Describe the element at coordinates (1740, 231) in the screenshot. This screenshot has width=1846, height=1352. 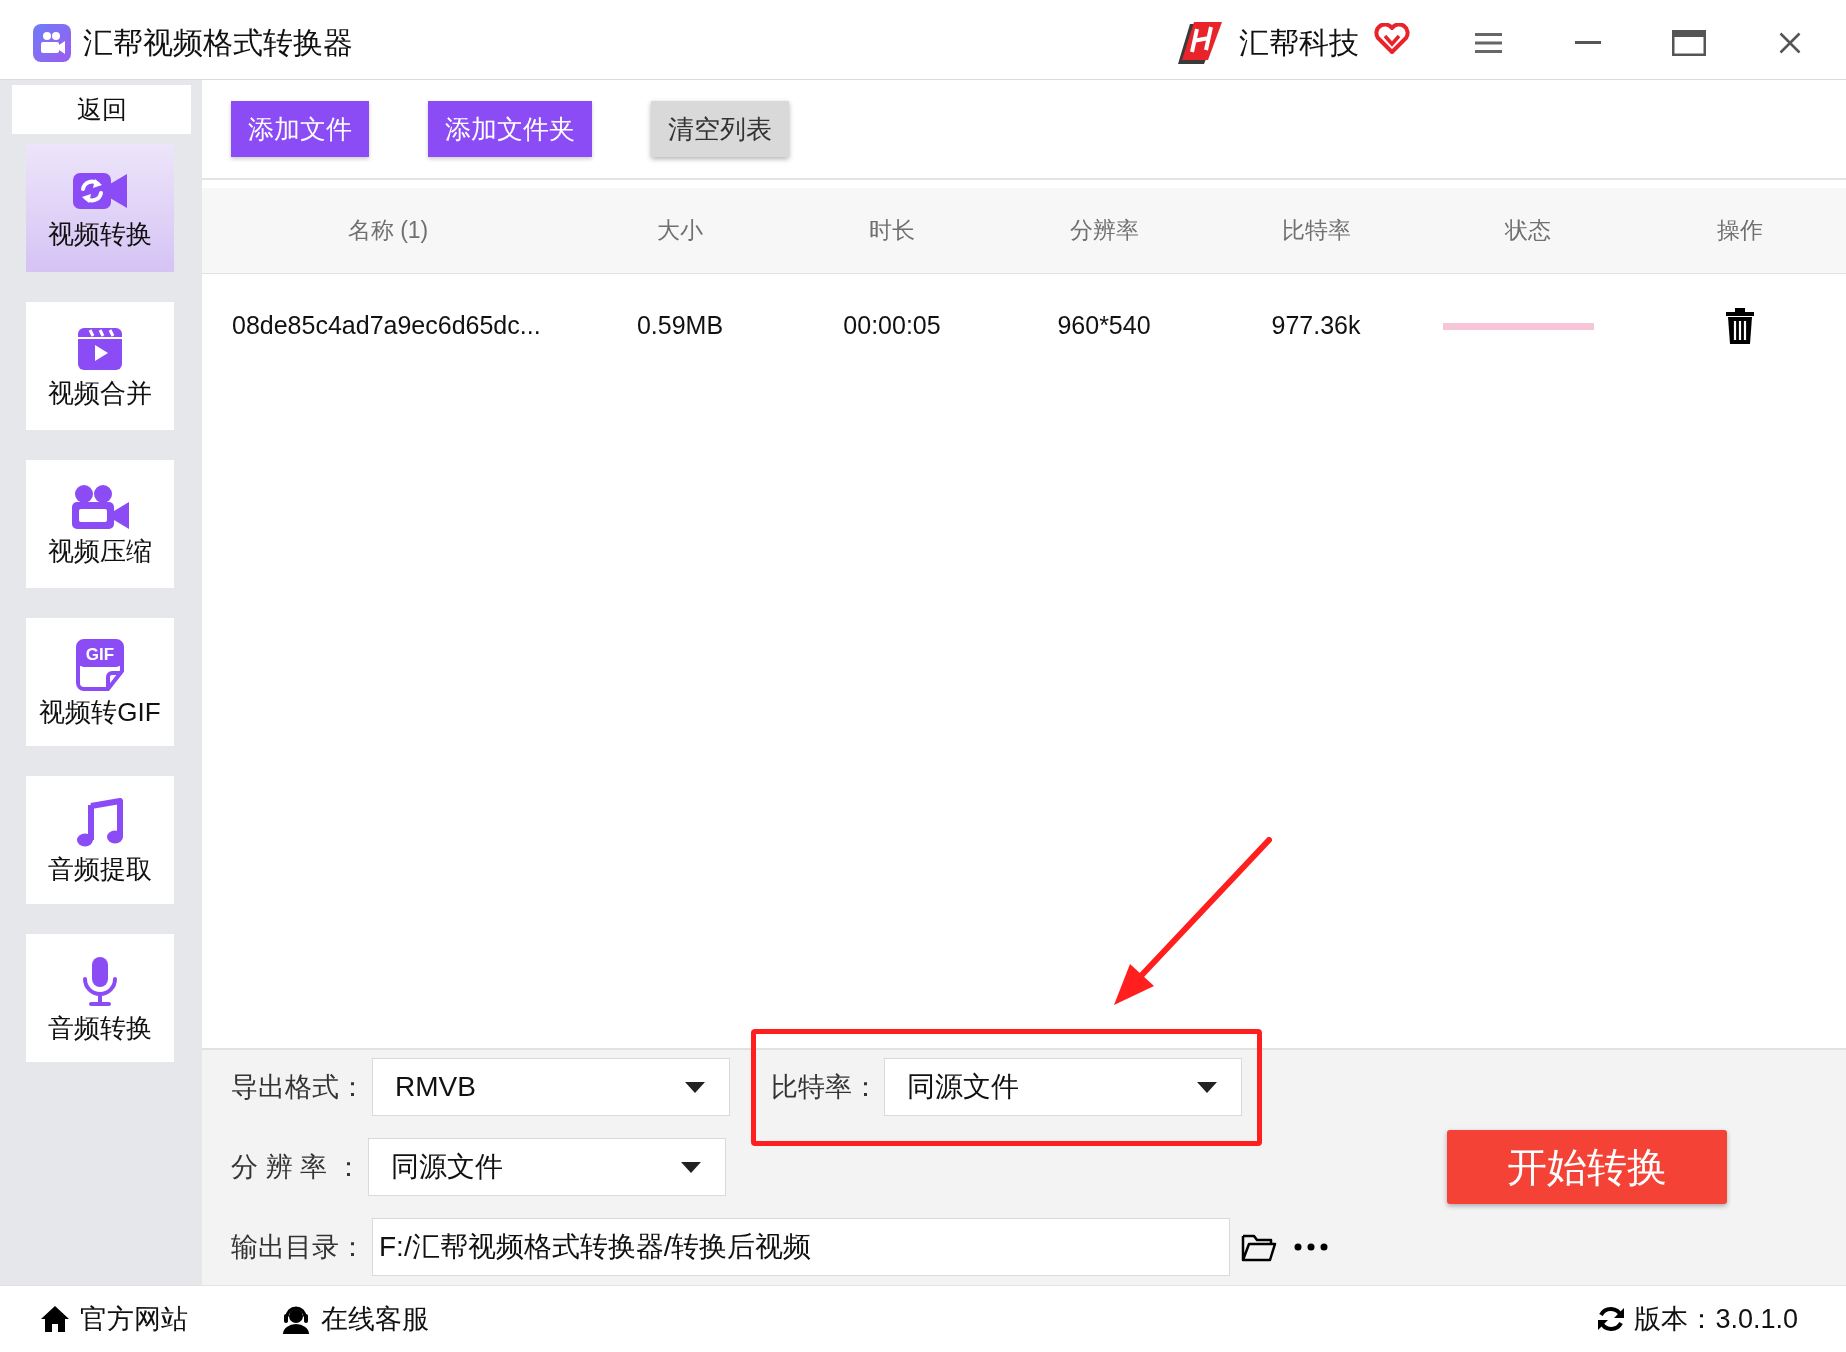
I see `column-header: 操作` at that location.